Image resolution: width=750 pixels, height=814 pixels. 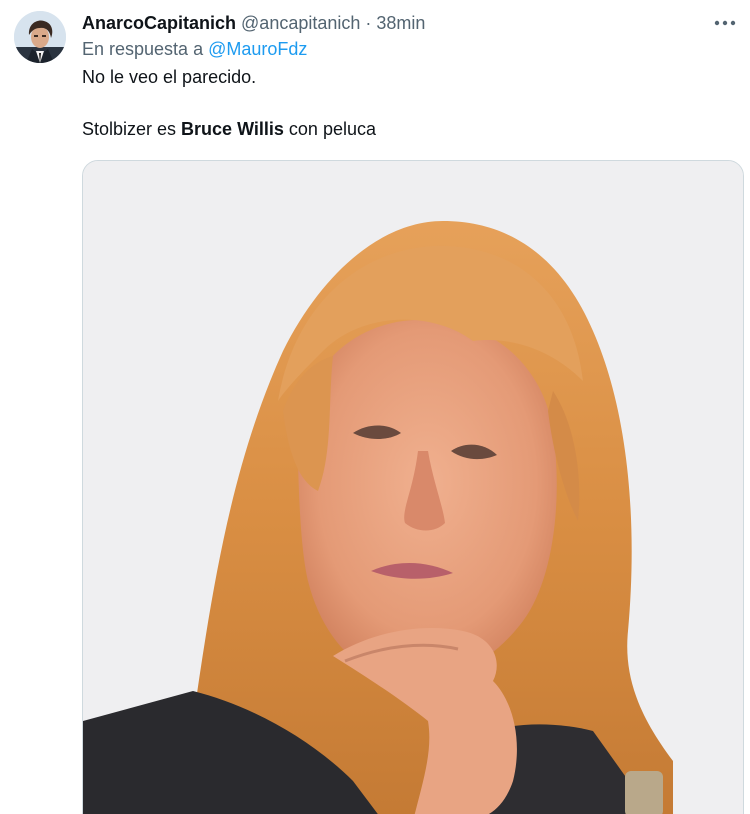 I want to click on more-horizontal-icon, so click(x=725, y=23).